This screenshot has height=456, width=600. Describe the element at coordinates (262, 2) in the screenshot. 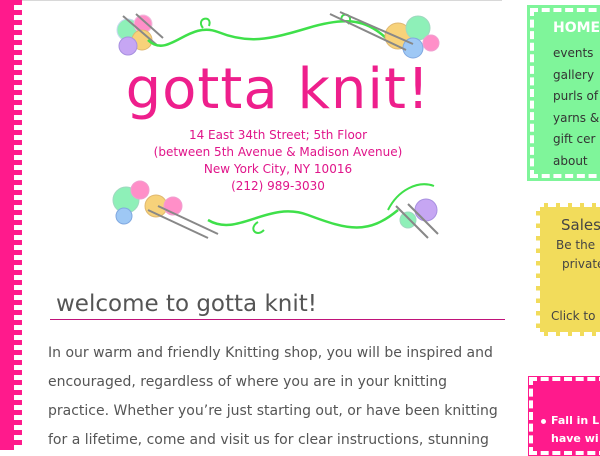

I see `top-border` at that location.